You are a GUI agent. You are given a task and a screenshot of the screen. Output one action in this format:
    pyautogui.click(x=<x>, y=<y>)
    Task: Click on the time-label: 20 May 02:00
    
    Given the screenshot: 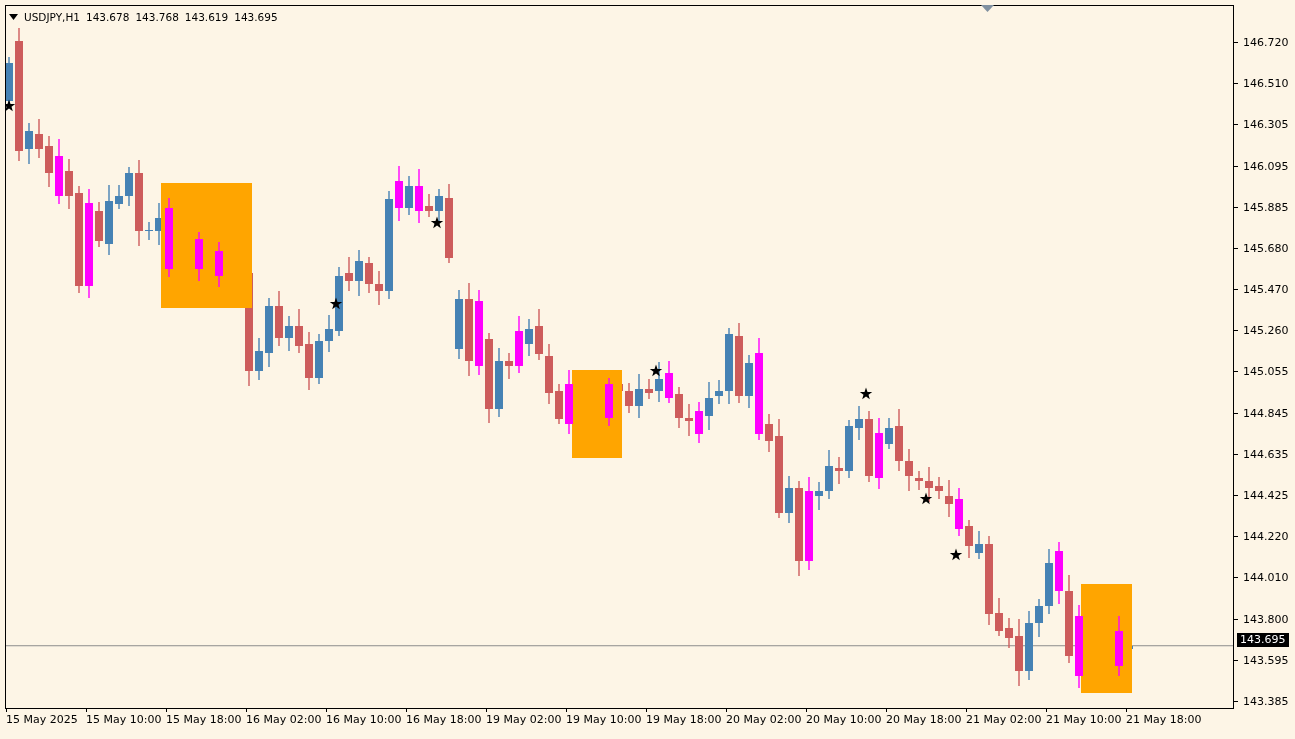 What is the action you would take?
    pyautogui.click(x=764, y=719)
    